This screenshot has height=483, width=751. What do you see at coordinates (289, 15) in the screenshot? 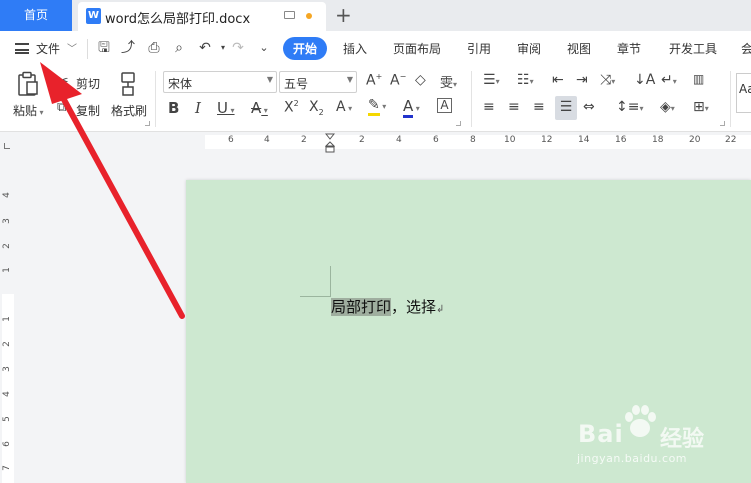
I see `monitor-icon` at bounding box center [289, 15].